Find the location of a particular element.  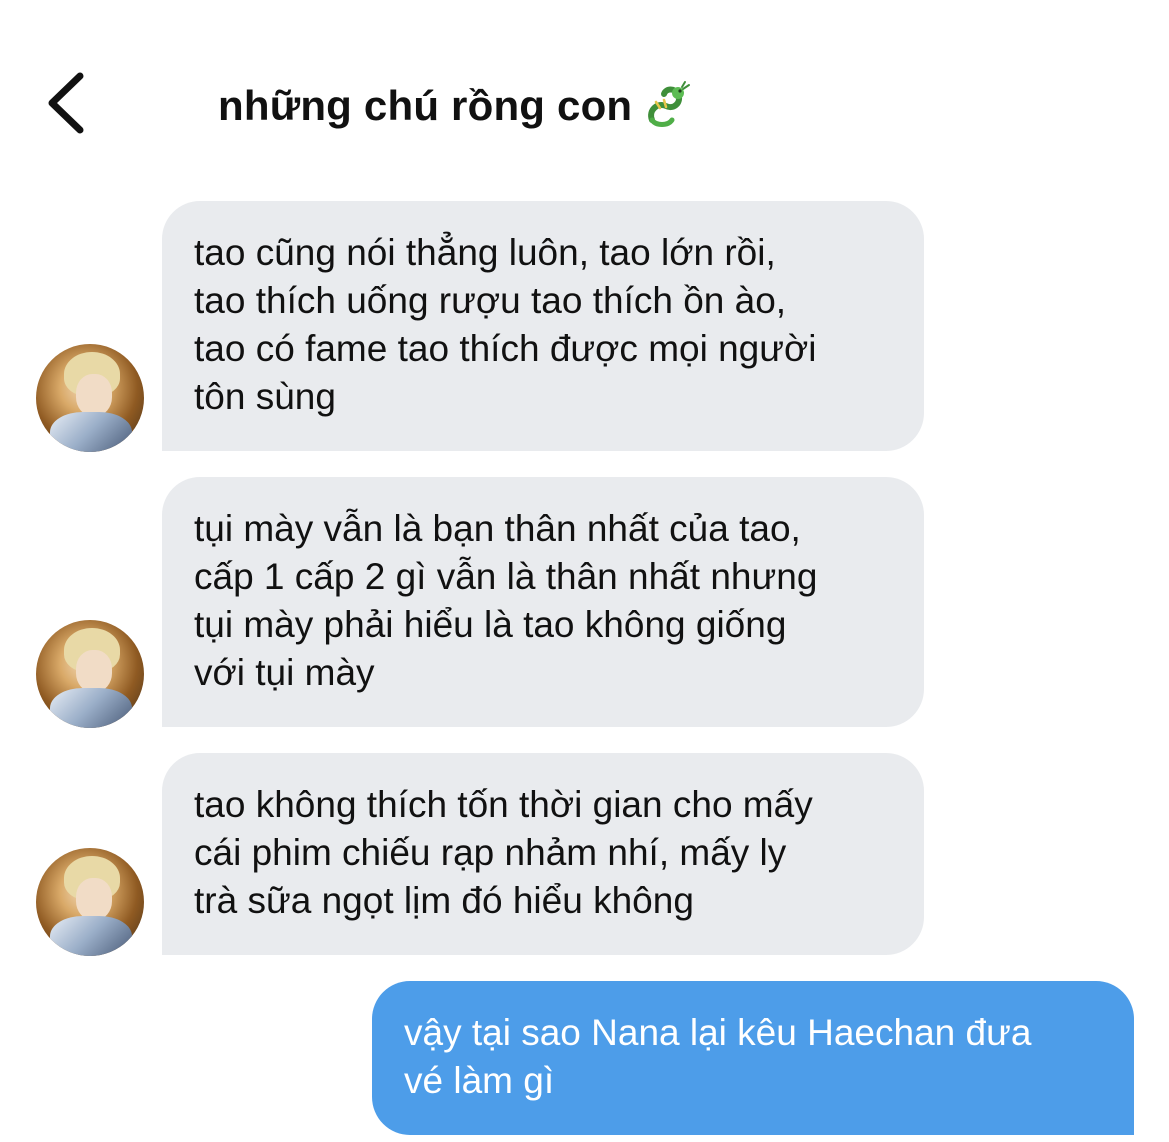

back-button is located at coordinates (70, 102).